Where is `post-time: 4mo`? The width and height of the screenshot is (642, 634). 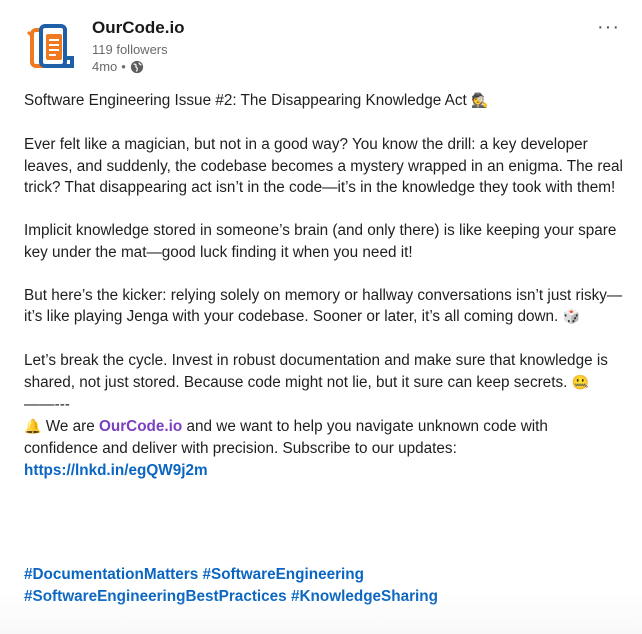 post-time: 4mo is located at coordinates (105, 66).